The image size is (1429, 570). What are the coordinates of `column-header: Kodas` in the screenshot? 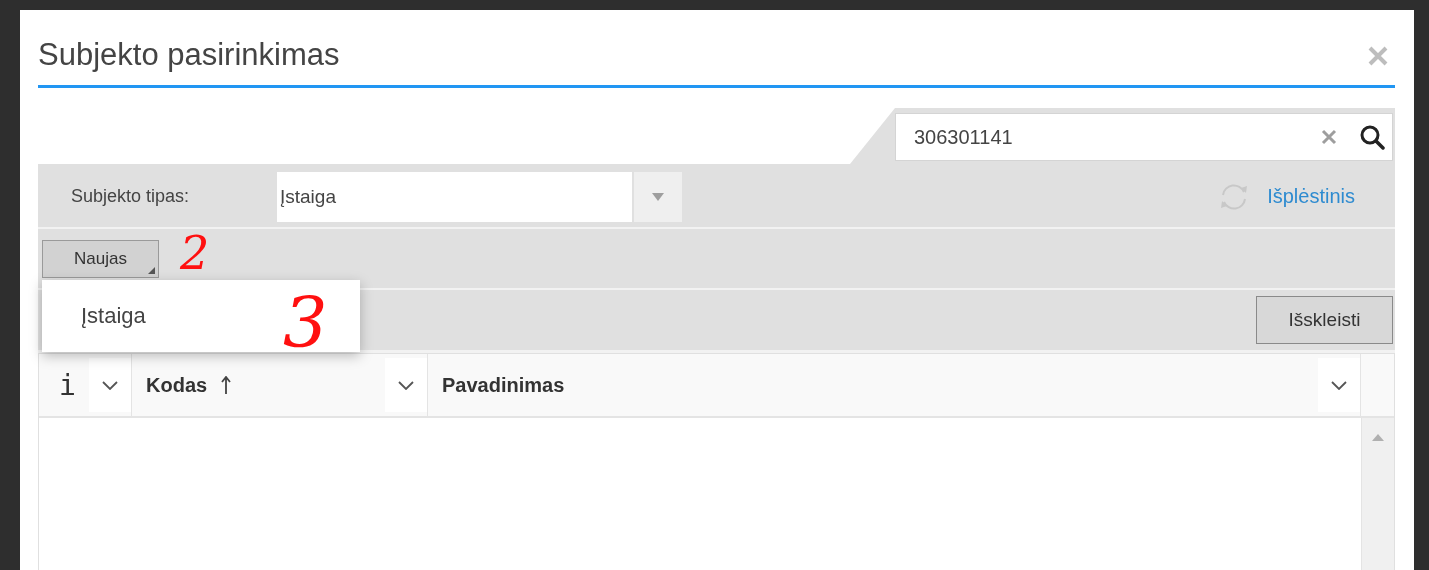 It's located at (280, 385).